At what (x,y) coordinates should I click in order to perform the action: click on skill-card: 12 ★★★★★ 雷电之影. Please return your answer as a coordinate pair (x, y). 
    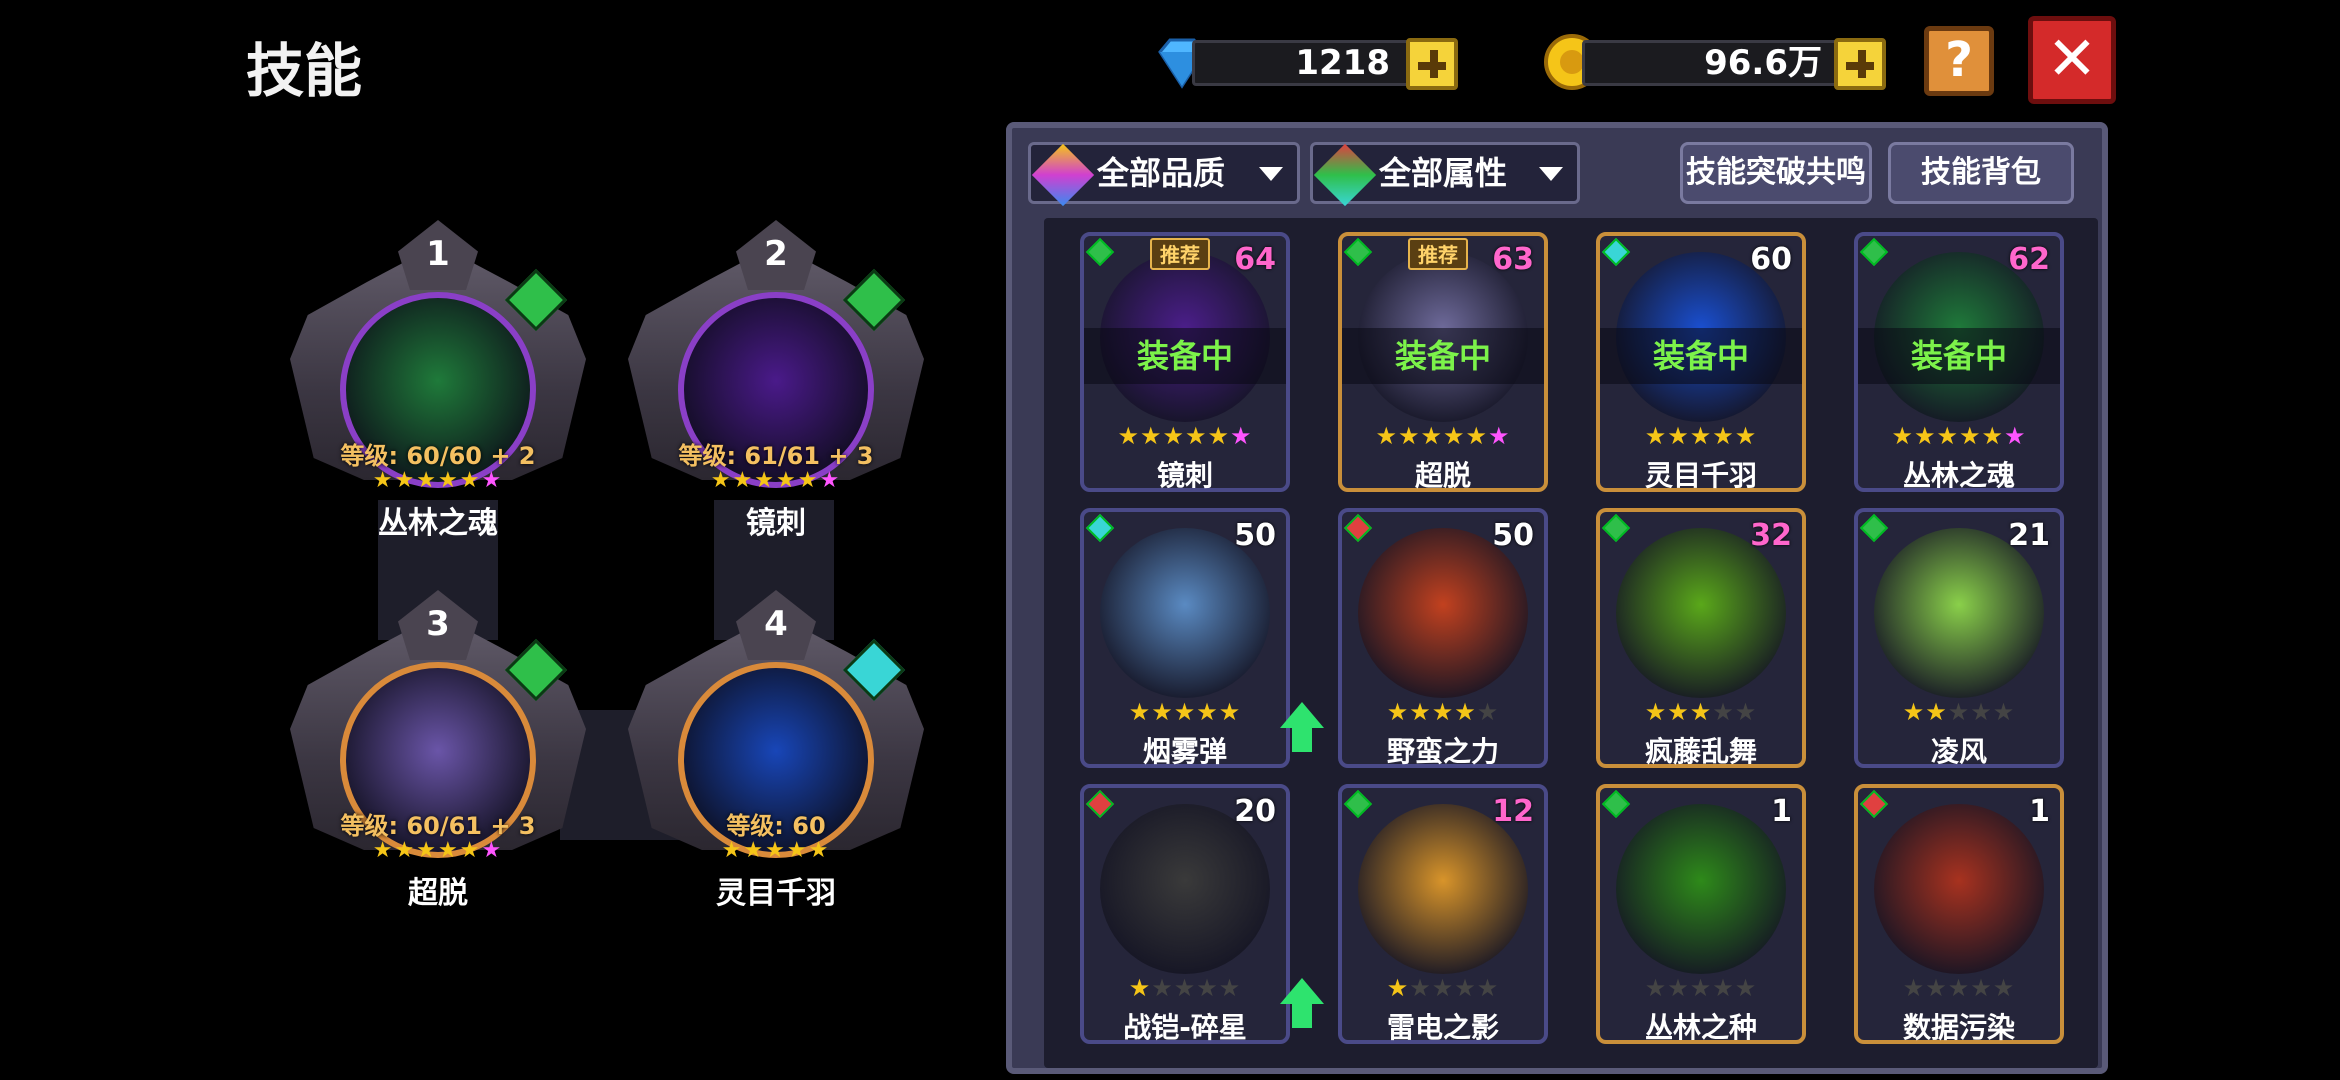
    Looking at the image, I should click on (1414, 914).